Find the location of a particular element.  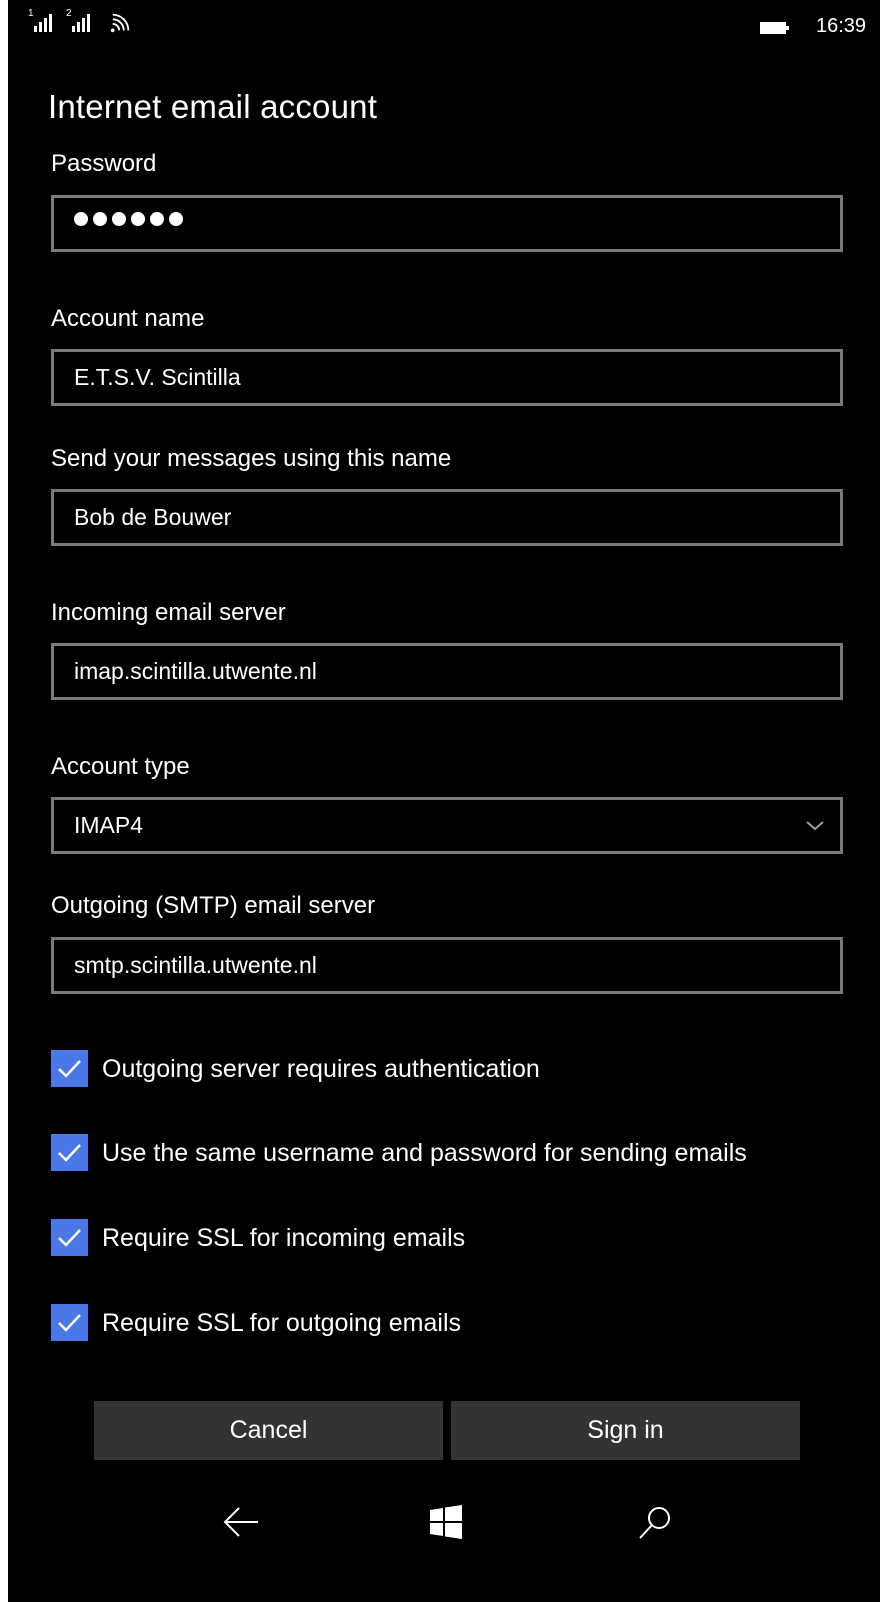

search-icon is located at coordinates (655, 1523).